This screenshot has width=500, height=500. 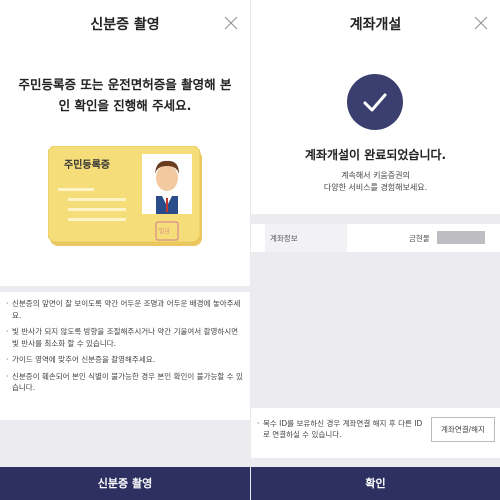 I want to click on capture-id-button: 신분증 촬영, so click(x=125, y=483).